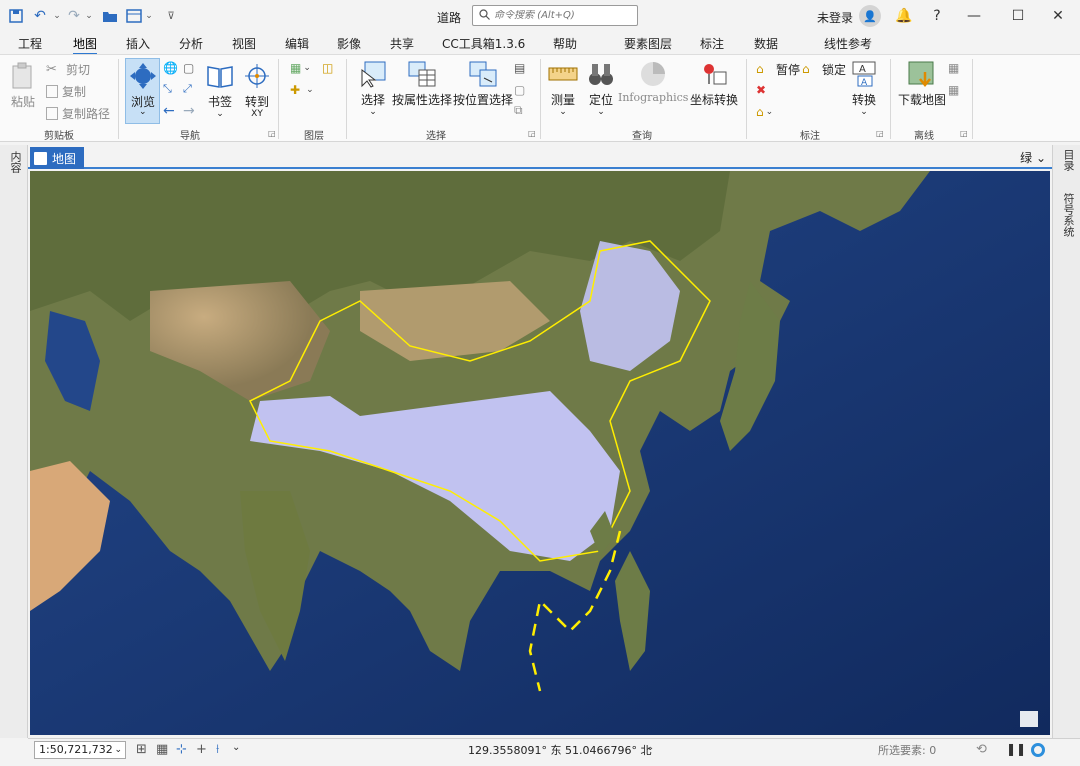  What do you see at coordinates (141, 749) in the screenshot?
I see `grid-icon: ⊞` at bounding box center [141, 749].